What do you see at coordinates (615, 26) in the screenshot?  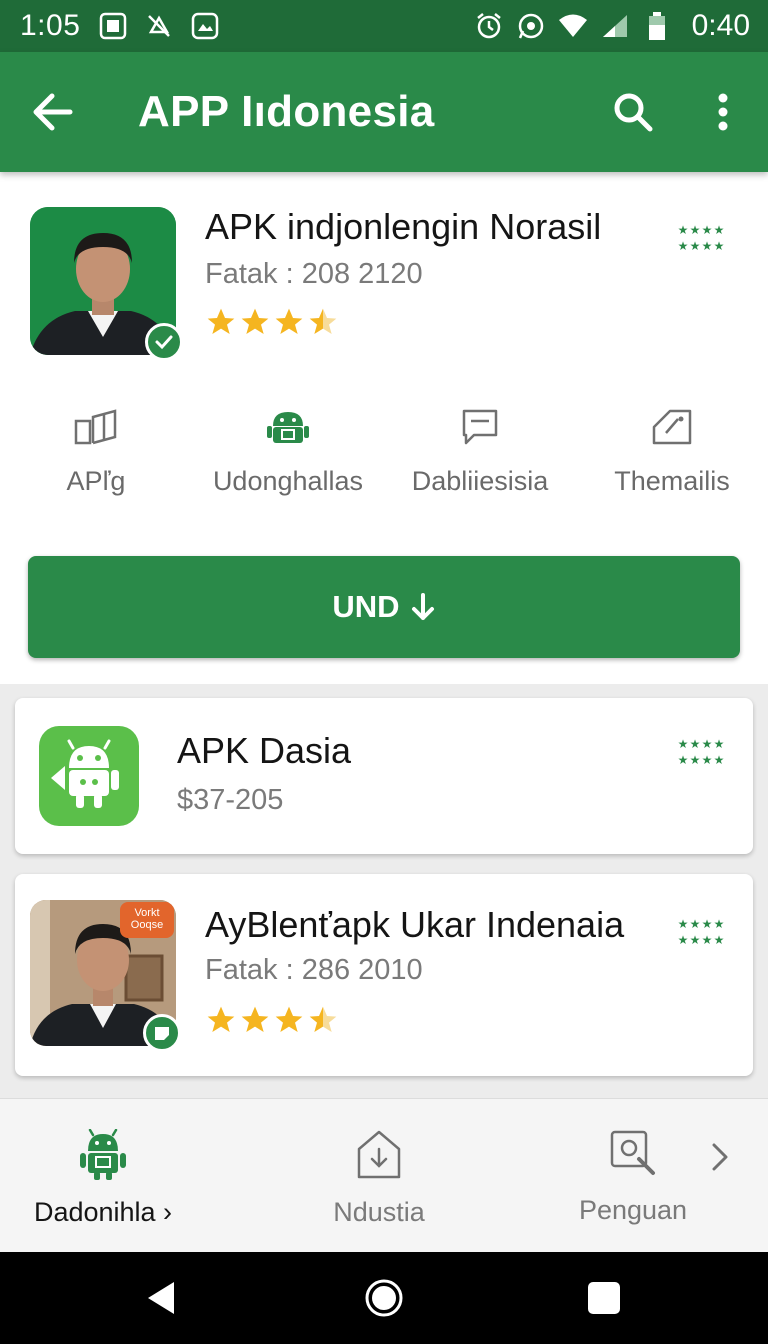 I see `signal-icon` at bounding box center [615, 26].